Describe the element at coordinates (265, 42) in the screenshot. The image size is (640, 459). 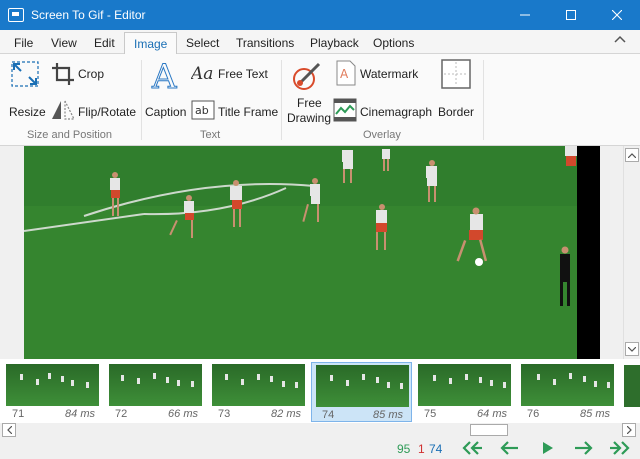
I see `menu-transitions: Transitions` at that location.